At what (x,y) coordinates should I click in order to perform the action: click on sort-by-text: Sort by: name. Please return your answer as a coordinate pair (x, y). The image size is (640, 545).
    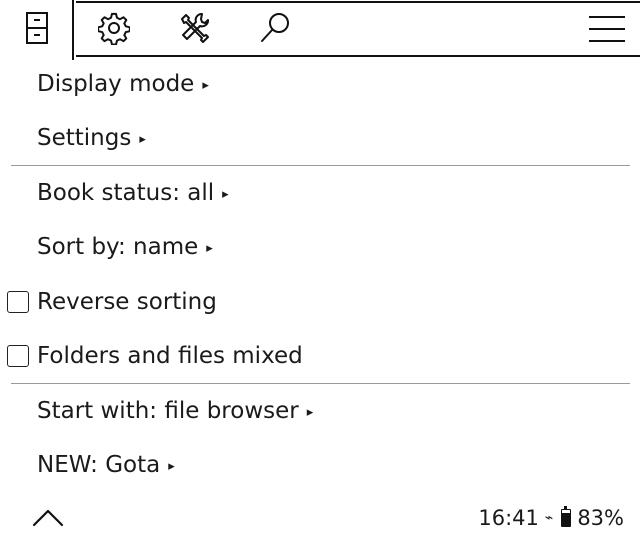
    Looking at the image, I should click on (118, 247).